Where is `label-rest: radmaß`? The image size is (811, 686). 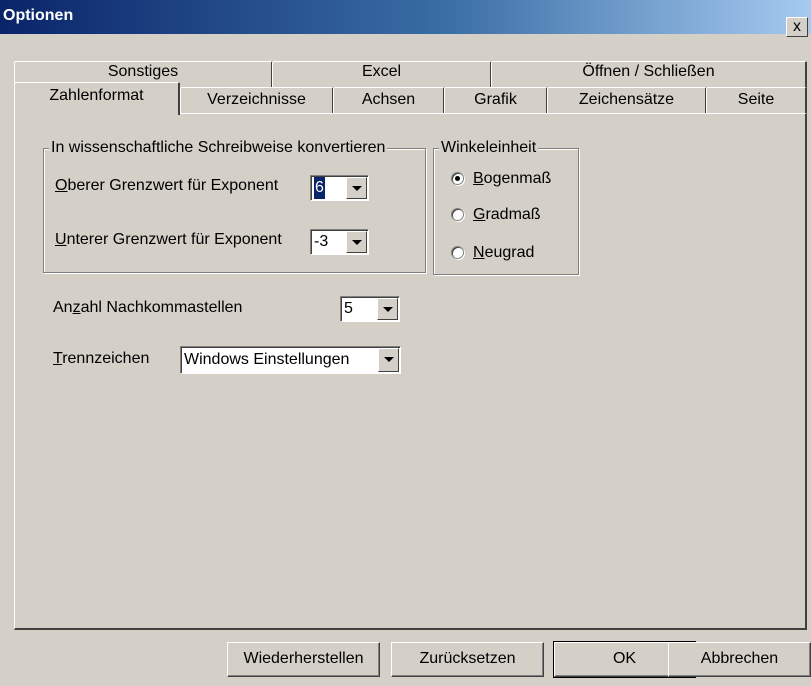 label-rest: radmaß is located at coordinates (513, 214).